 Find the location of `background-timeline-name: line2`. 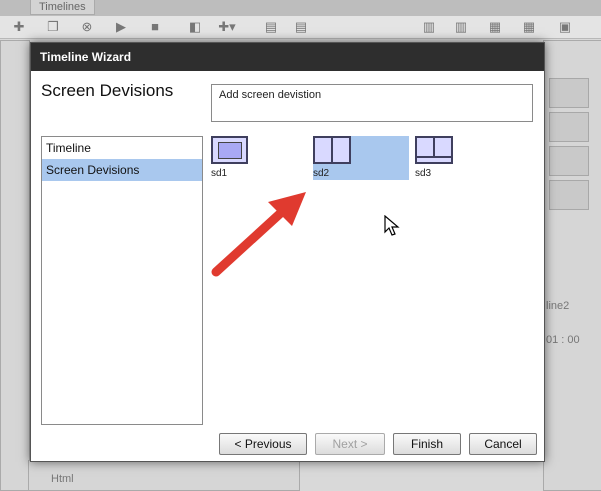

background-timeline-name: line2 is located at coordinates (558, 306).